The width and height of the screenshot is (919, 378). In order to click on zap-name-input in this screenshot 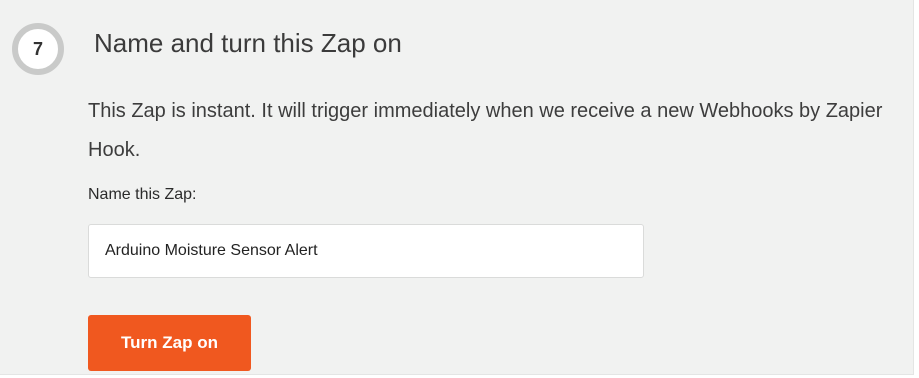, I will do `click(366, 251)`.